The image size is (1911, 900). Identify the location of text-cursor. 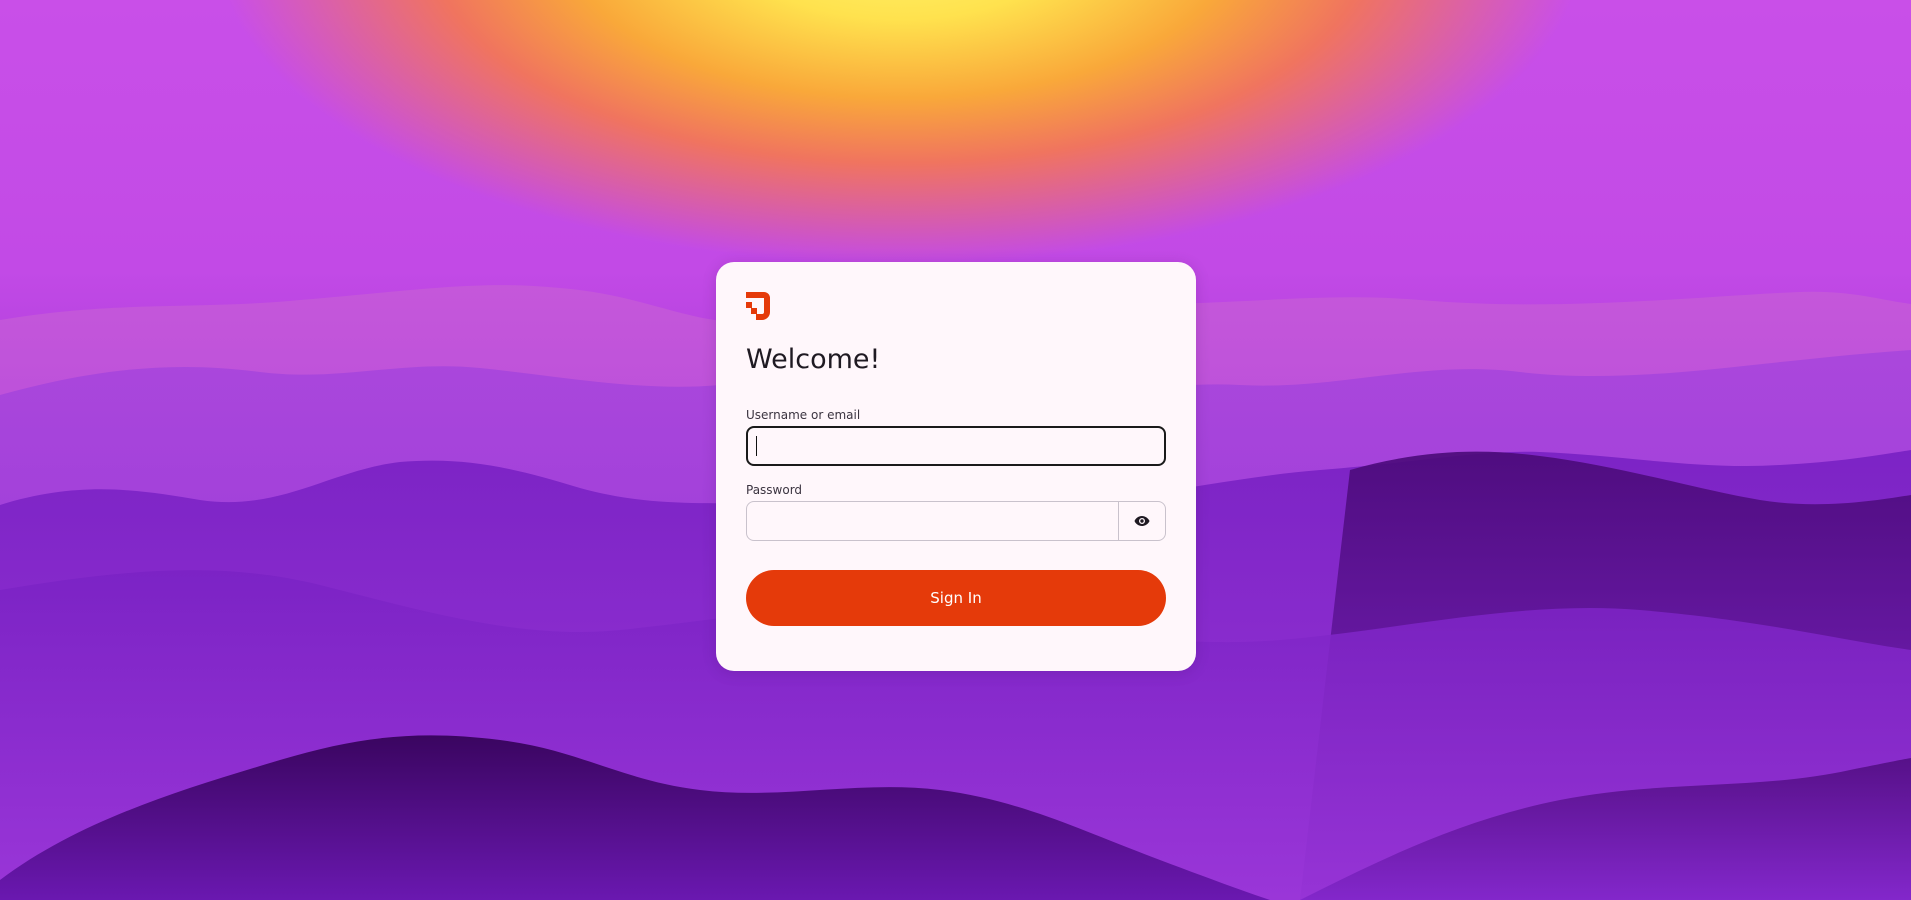
(756, 446).